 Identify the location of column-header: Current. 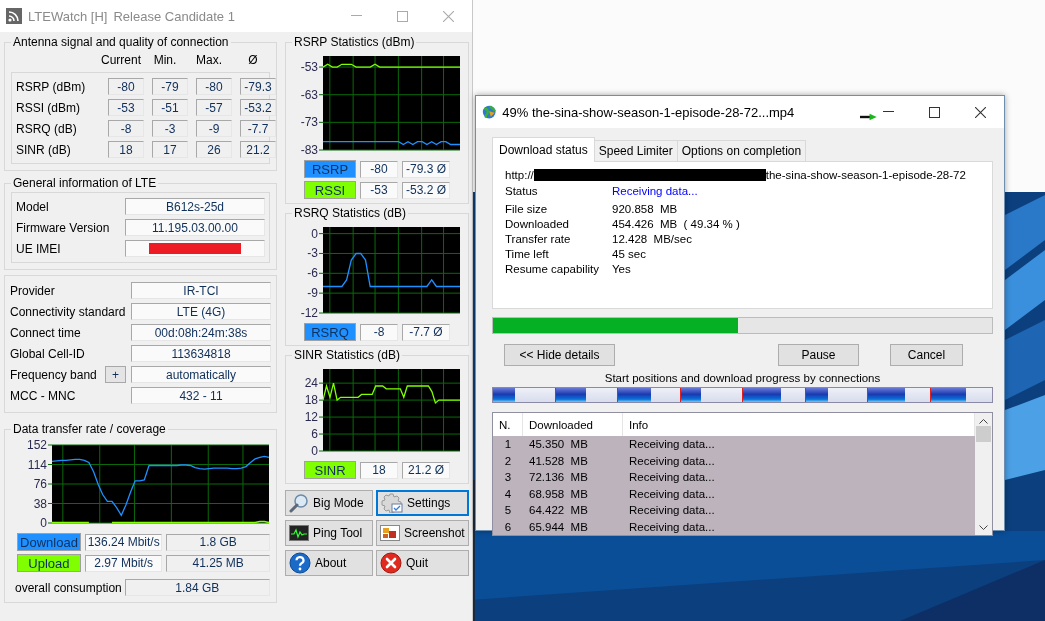
(121, 60).